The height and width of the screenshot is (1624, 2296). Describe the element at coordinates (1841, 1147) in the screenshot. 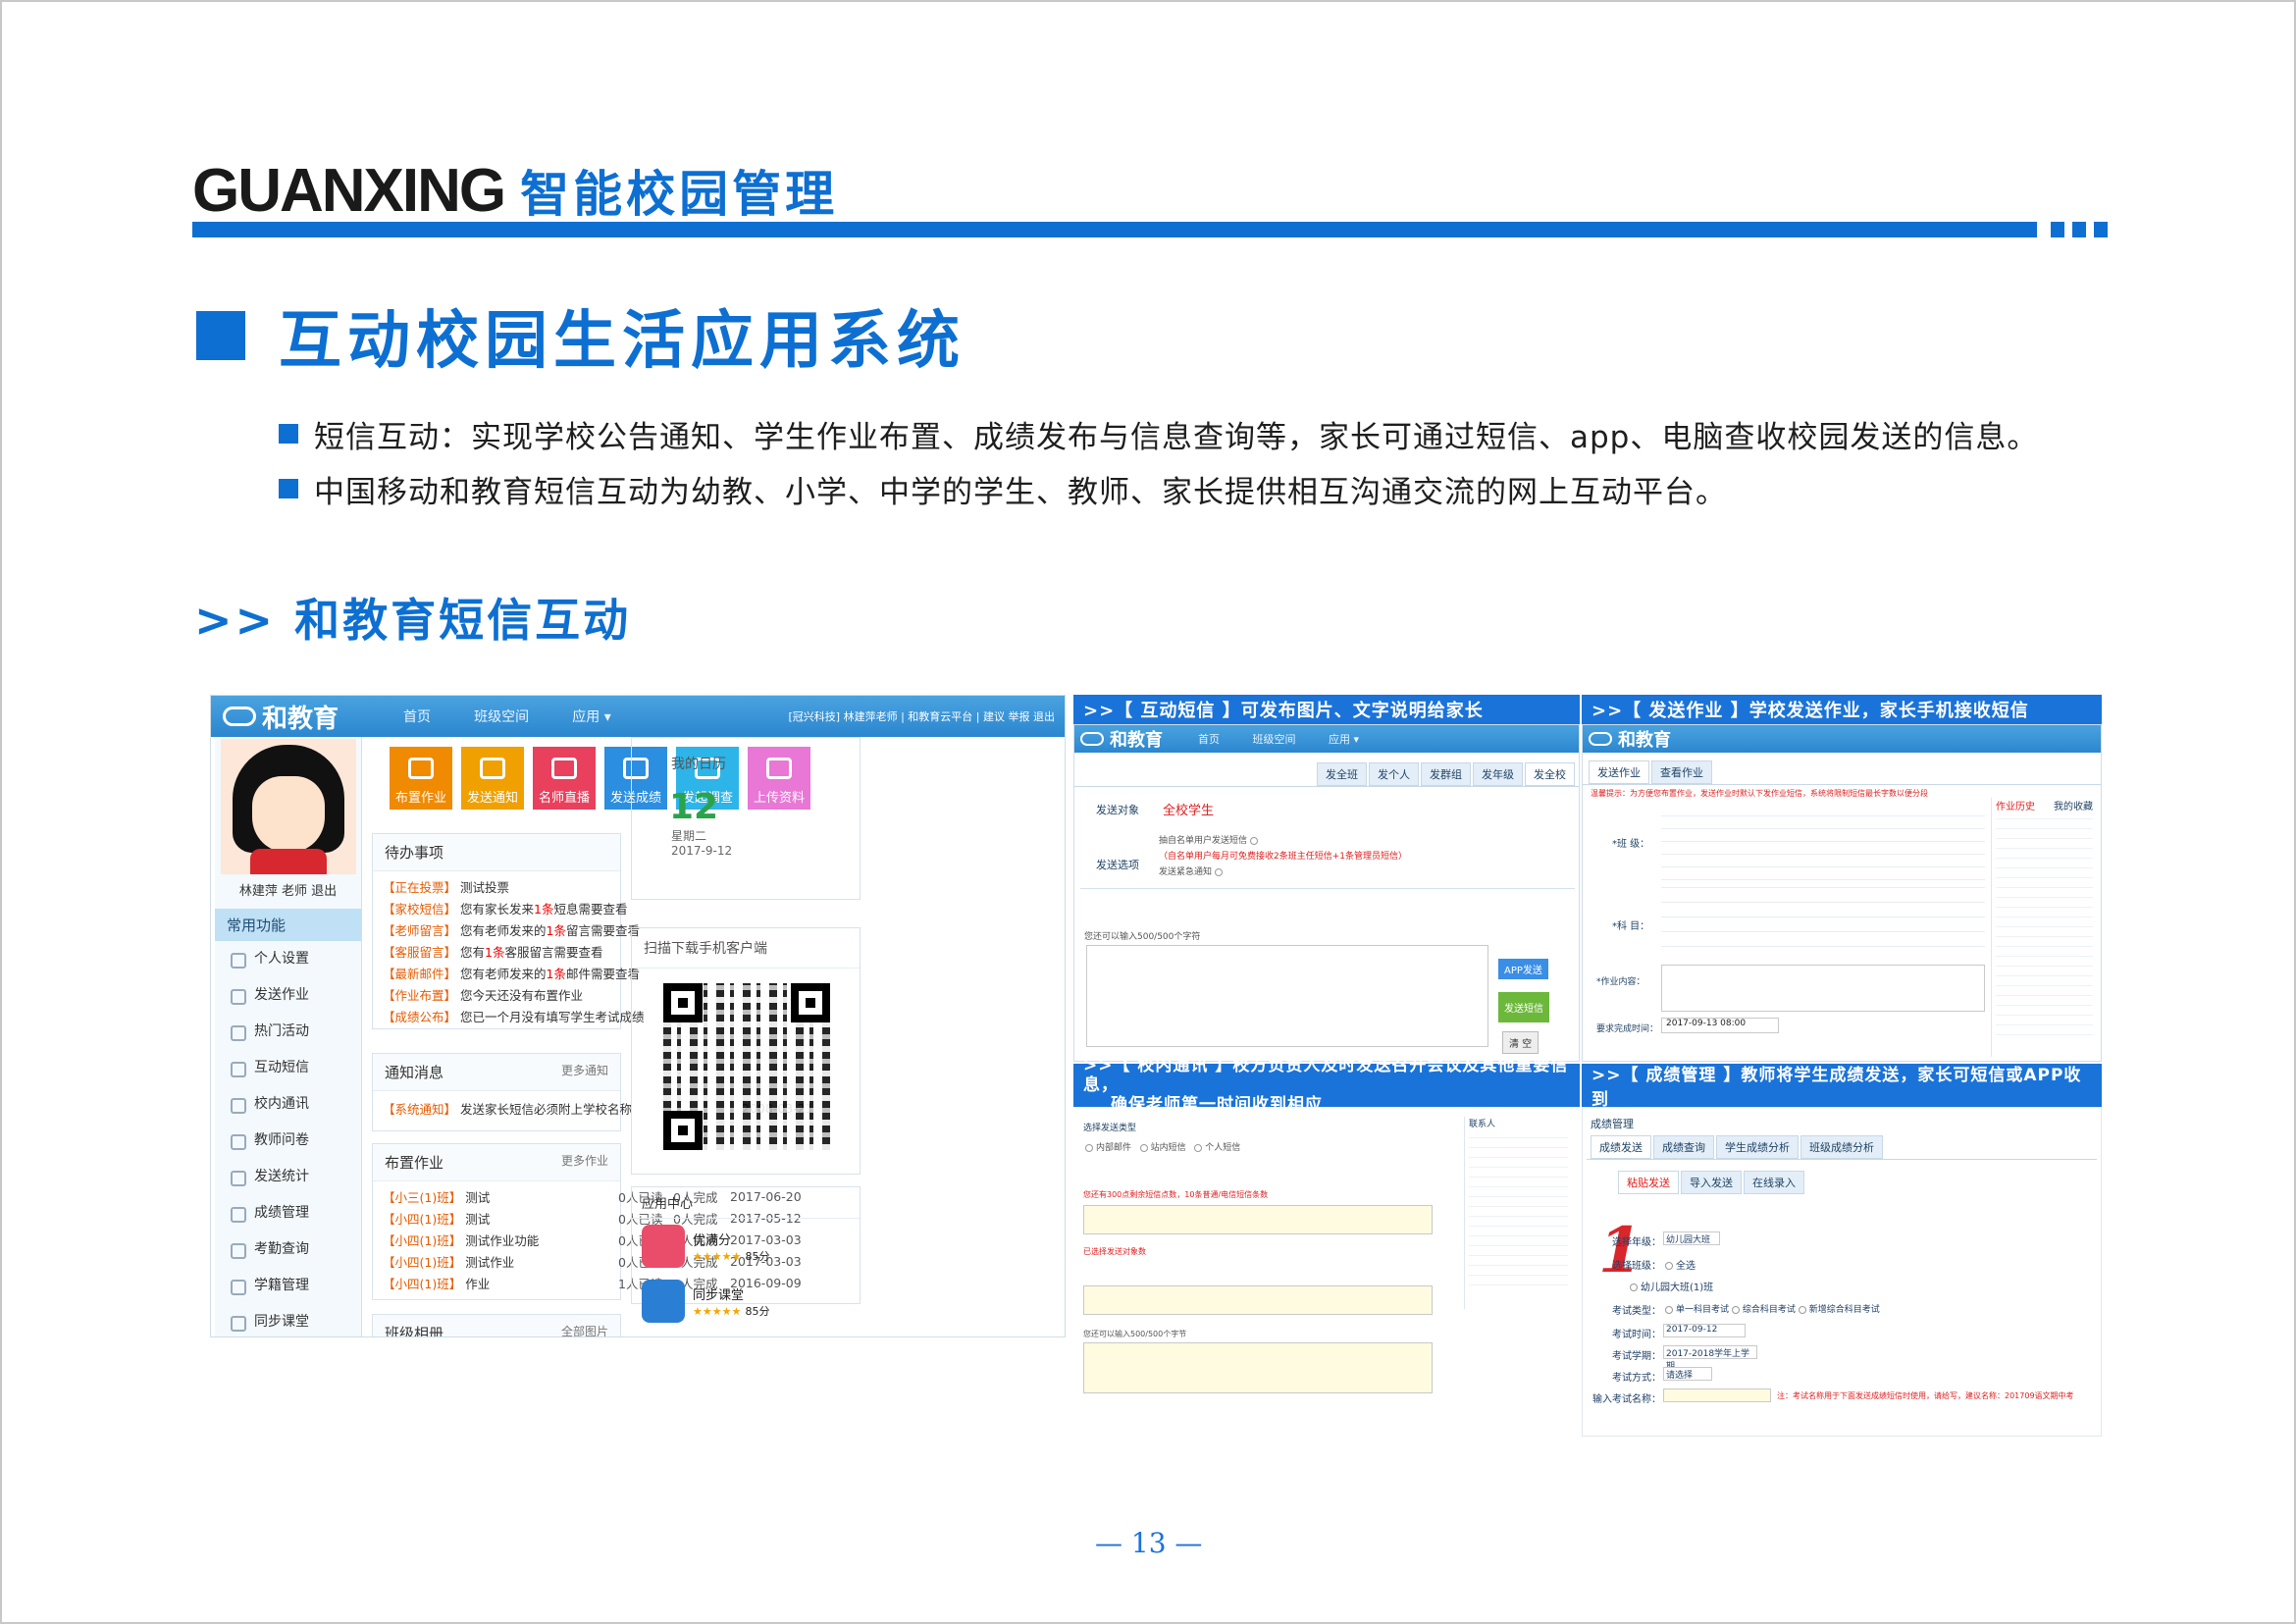

I see `tab-class-analysis: 班级成绩分析` at that location.